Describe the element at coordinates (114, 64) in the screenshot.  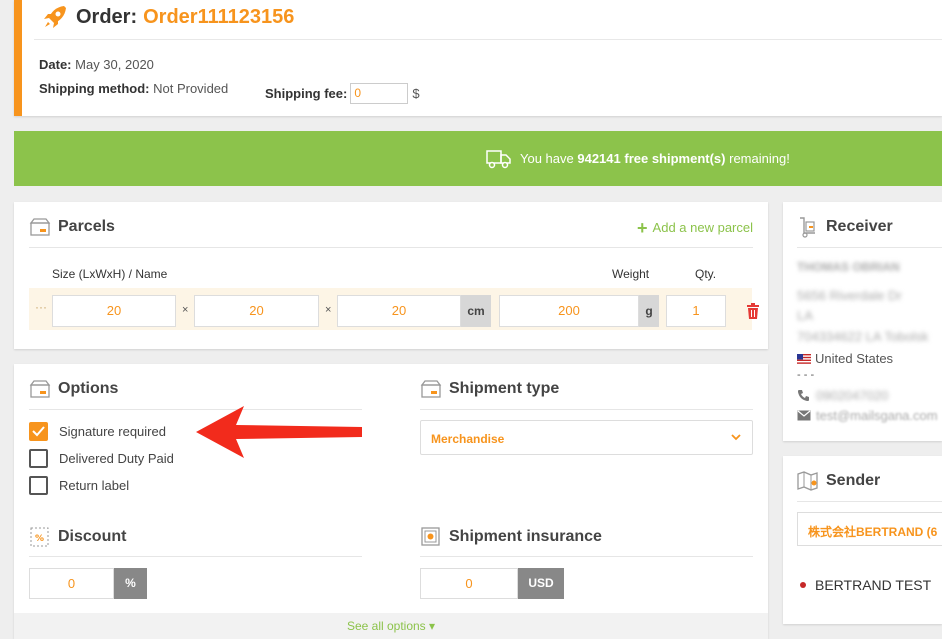
I see `date-value: May 30, 2020` at that location.